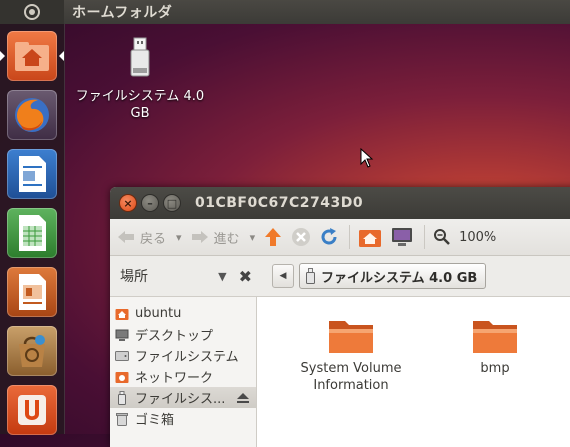 Image resolution: width=570 pixels, height=447 pixels. What do you see at coordinates (140, 105) in the screenshot?
I see `desktop-usb-label: ファイルシステム 4.0 GB` at bounding box center [140, 105].